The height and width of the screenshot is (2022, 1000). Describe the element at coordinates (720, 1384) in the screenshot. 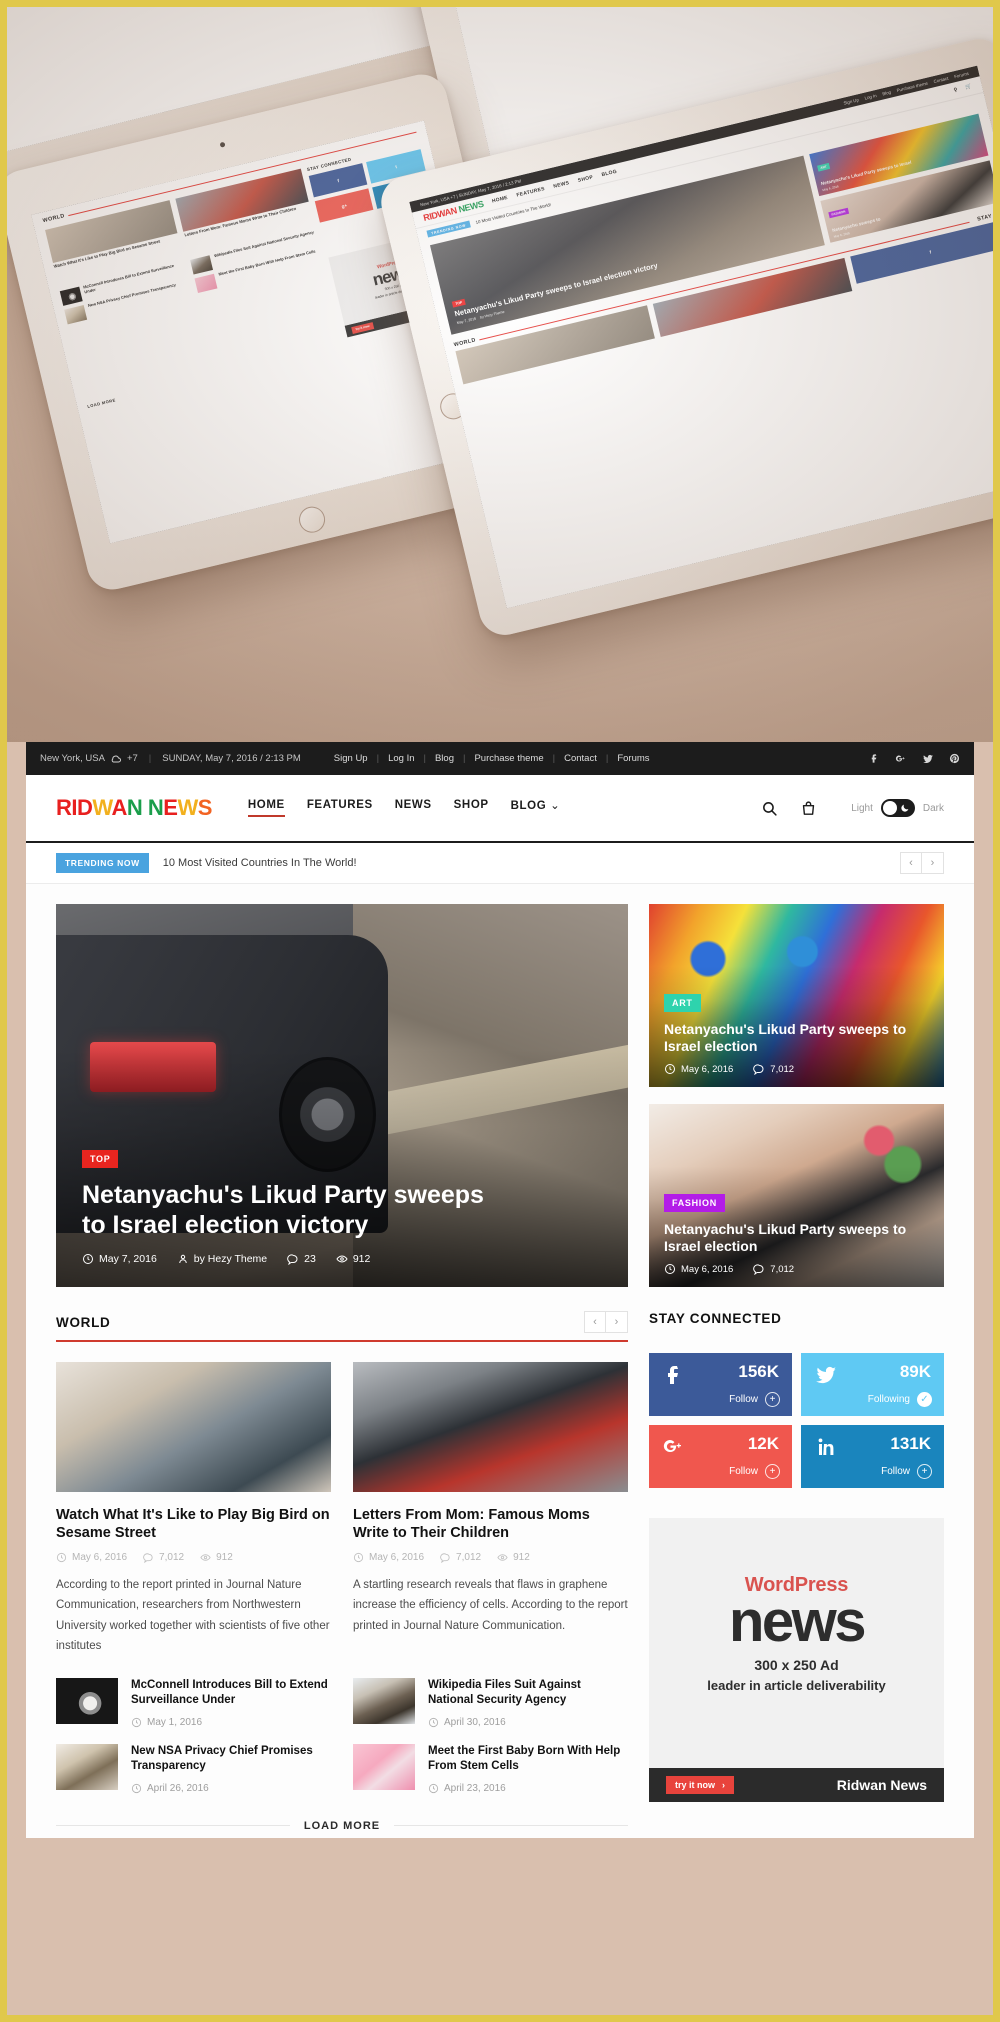

I see `social-box-facebook: 156K Follow +` at that location.